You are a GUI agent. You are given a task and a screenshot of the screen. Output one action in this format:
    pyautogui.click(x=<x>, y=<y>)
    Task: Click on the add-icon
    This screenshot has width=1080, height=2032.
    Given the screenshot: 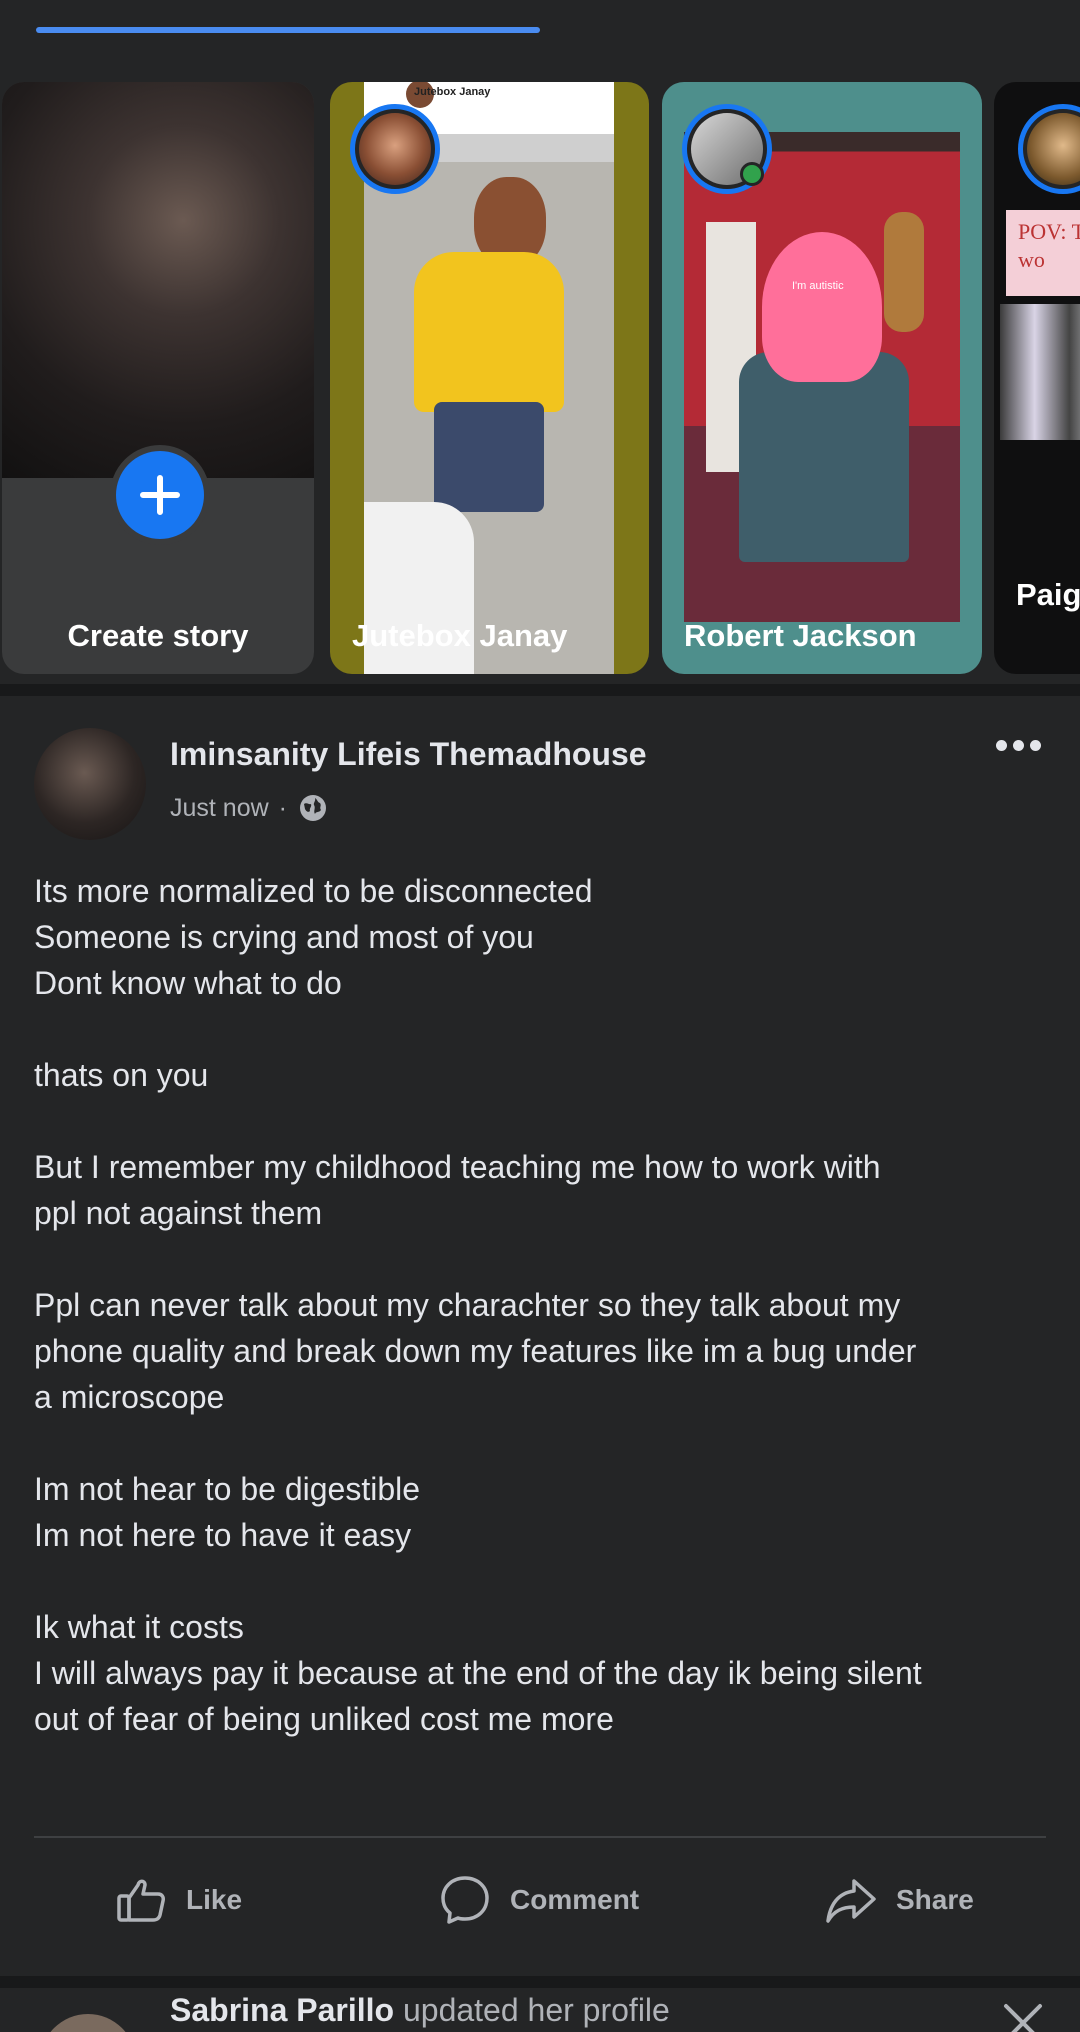 What is the action you would take?
    pyautogui.click(x=160, y=495)
    